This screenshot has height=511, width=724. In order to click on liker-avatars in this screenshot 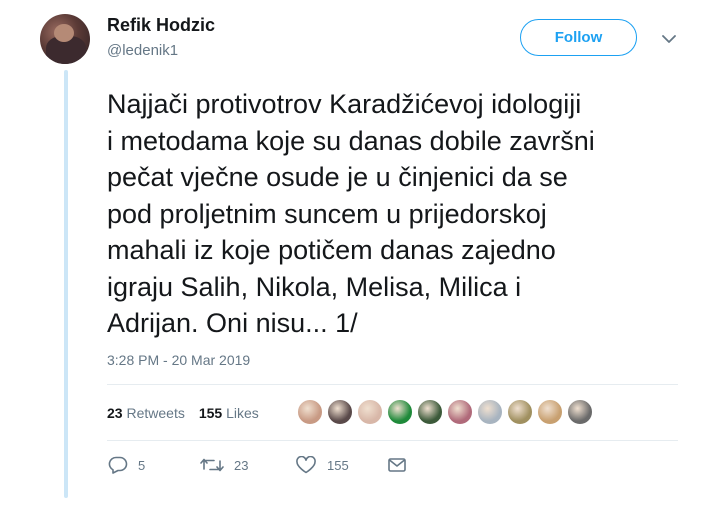, I will do `click(445, 412)`.